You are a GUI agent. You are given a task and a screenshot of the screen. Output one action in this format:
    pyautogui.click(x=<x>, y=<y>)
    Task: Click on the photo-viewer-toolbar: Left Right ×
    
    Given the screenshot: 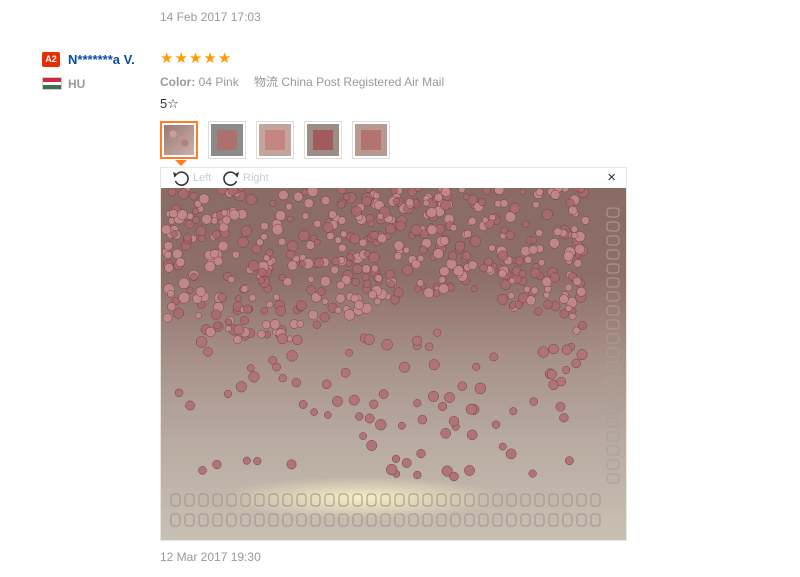 What is the action you would take?
    pyautogui.click(x=393, y=178)
    